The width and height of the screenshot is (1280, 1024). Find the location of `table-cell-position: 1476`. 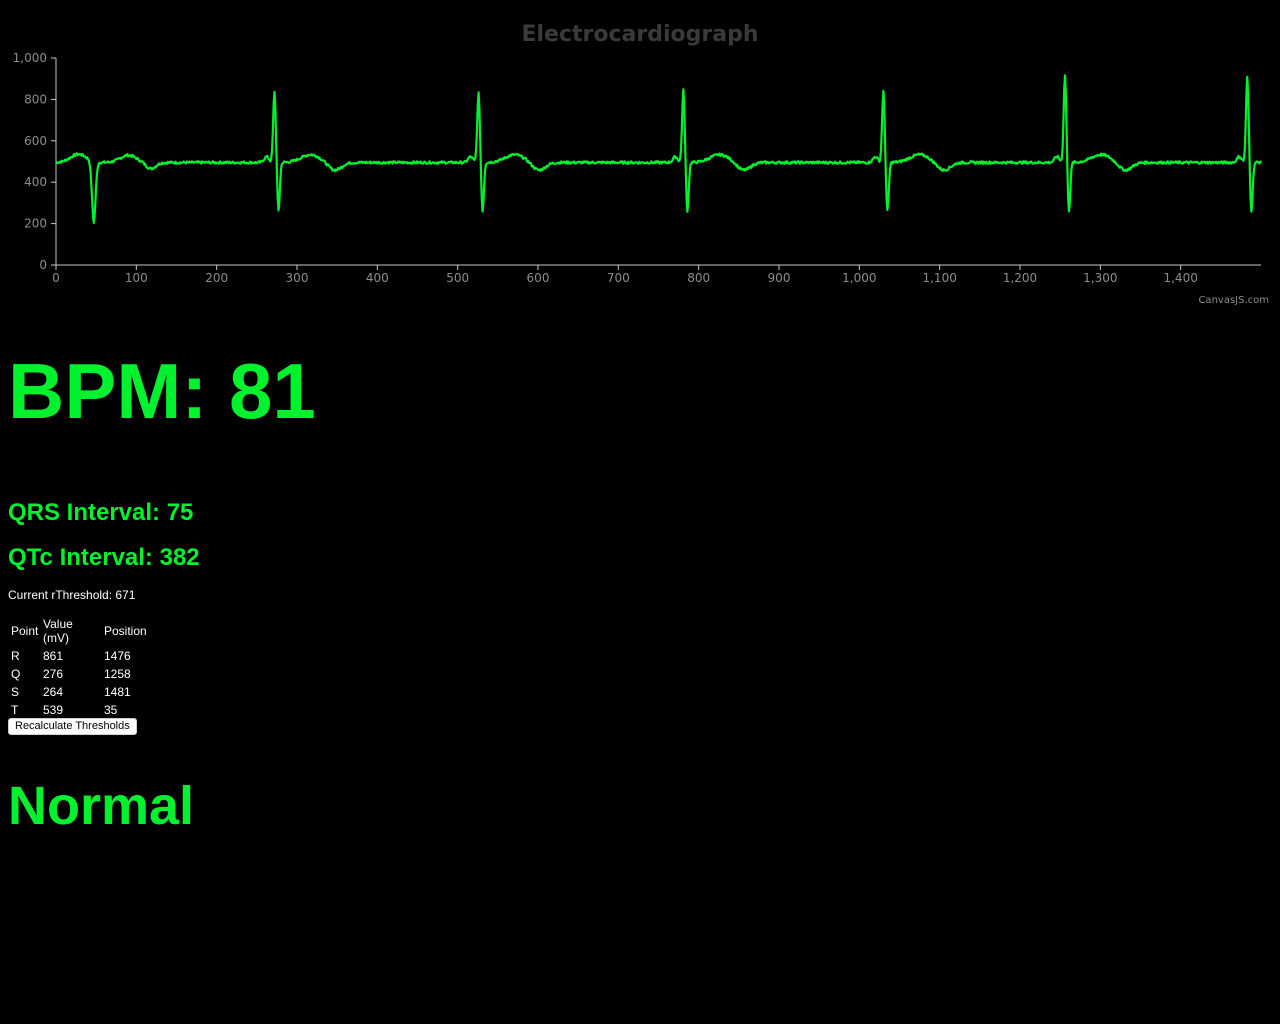

table-cell-position: 1476 is located at coordinates (117, 656).